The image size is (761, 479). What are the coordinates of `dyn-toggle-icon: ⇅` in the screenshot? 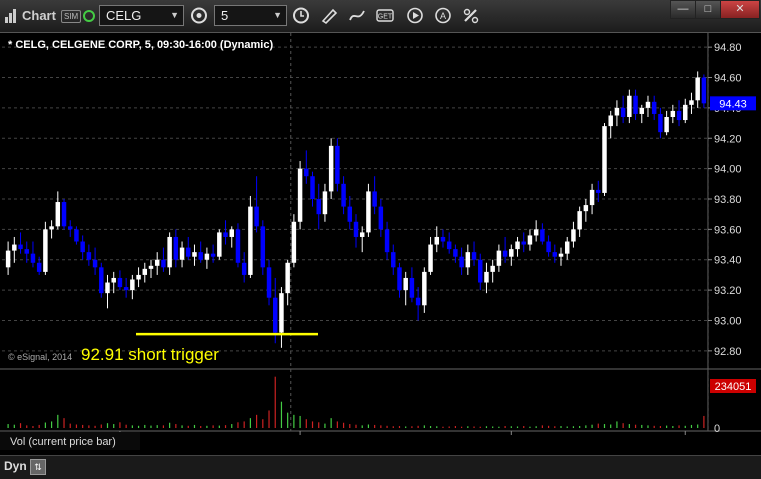 It's located at (38, 467).